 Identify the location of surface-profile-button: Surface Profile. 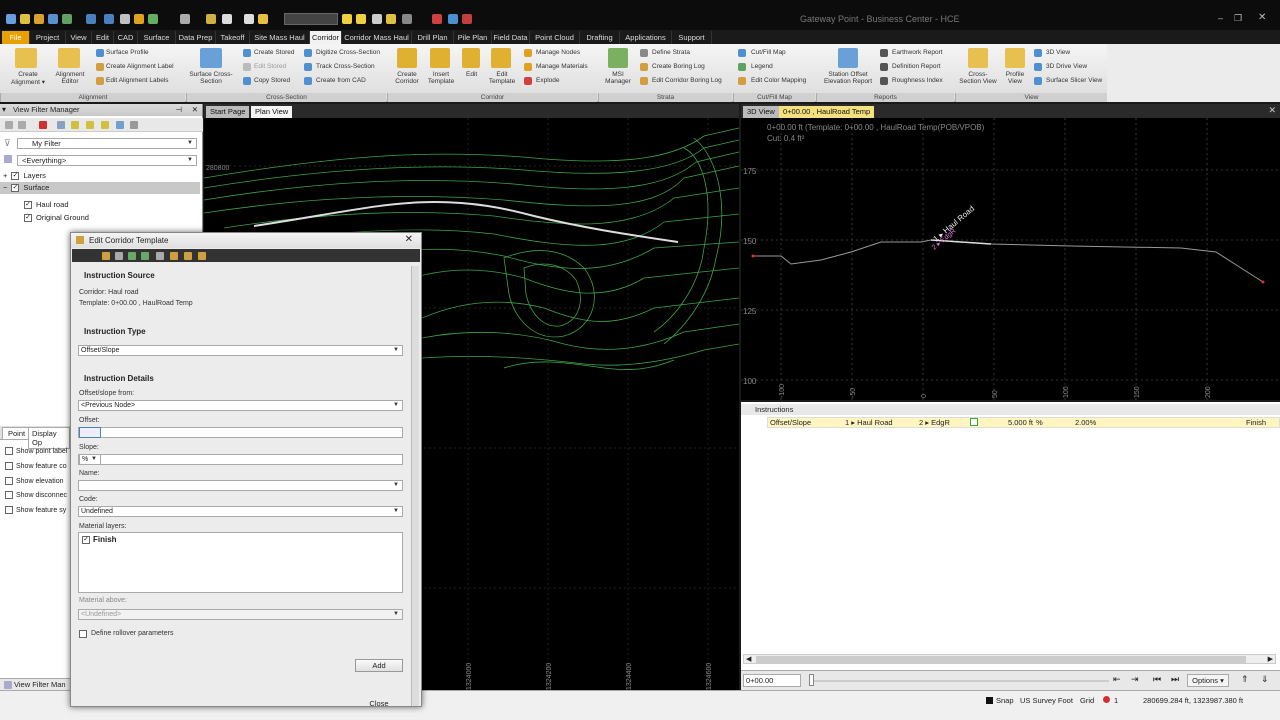
(127, 52).